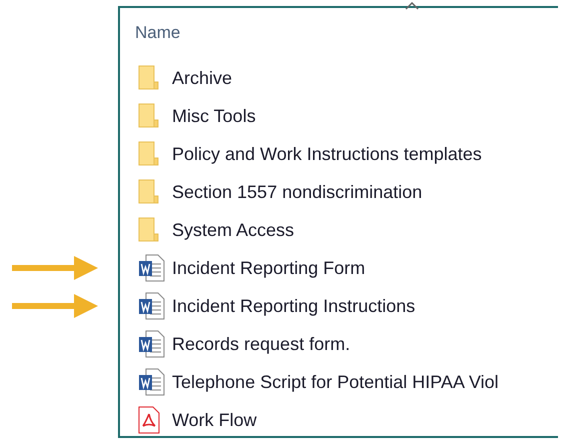 The width and height of the screenshot is (561, 442). Describe the element at coordinates (294, 306) in the screenshot. I see `file-name: Incident Reporting Instructions` at that location.